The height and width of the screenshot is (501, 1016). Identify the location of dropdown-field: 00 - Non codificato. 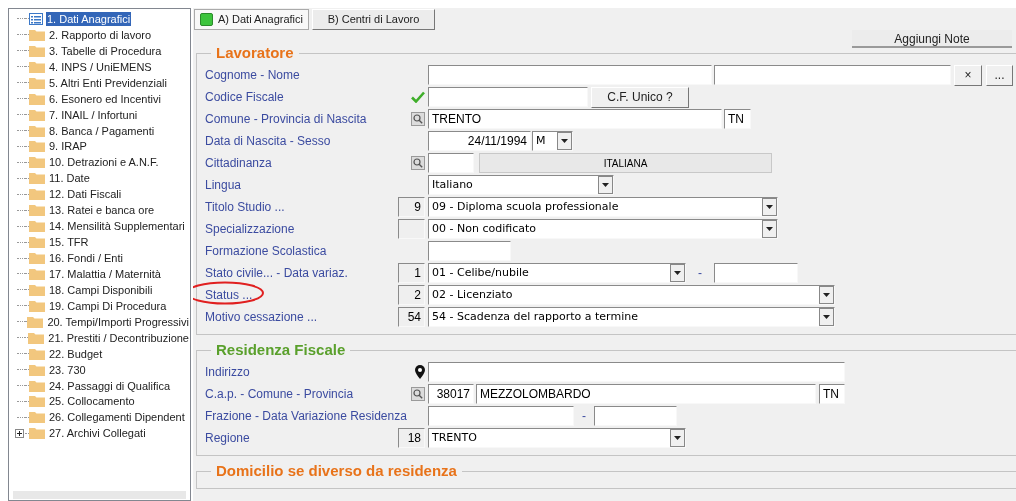
(603, 229).